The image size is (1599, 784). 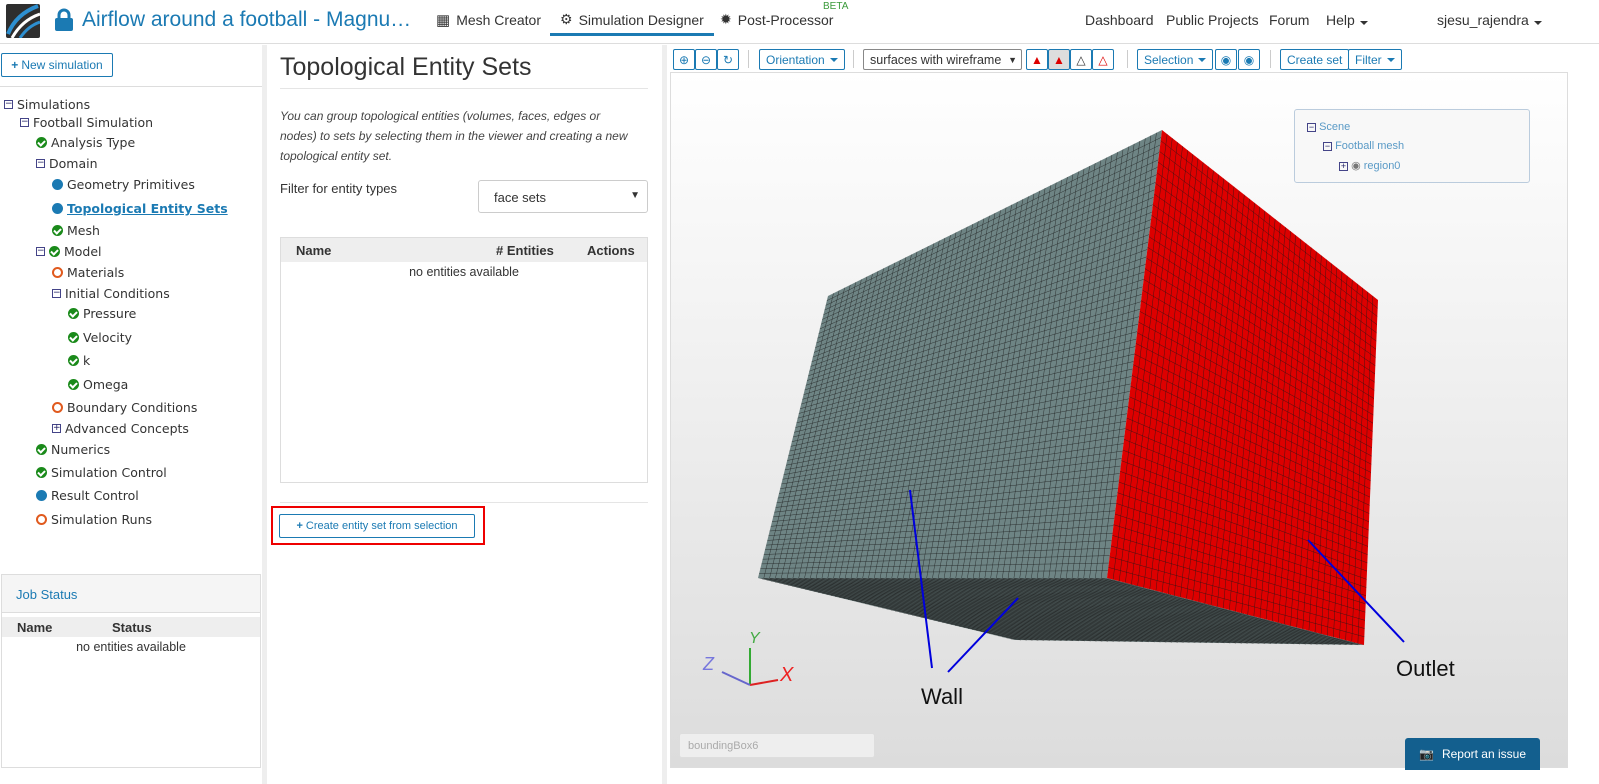 What do you see at coordinates (1412, 146) in the screenshot?
I see `scene-tree-panel: − Scene − Football mesh + ◉ region0` at bounding box center [1412, 146].